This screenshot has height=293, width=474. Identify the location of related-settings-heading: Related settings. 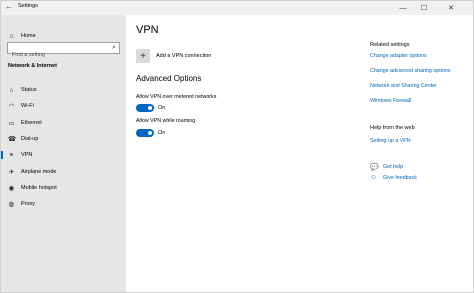
(390, 45).